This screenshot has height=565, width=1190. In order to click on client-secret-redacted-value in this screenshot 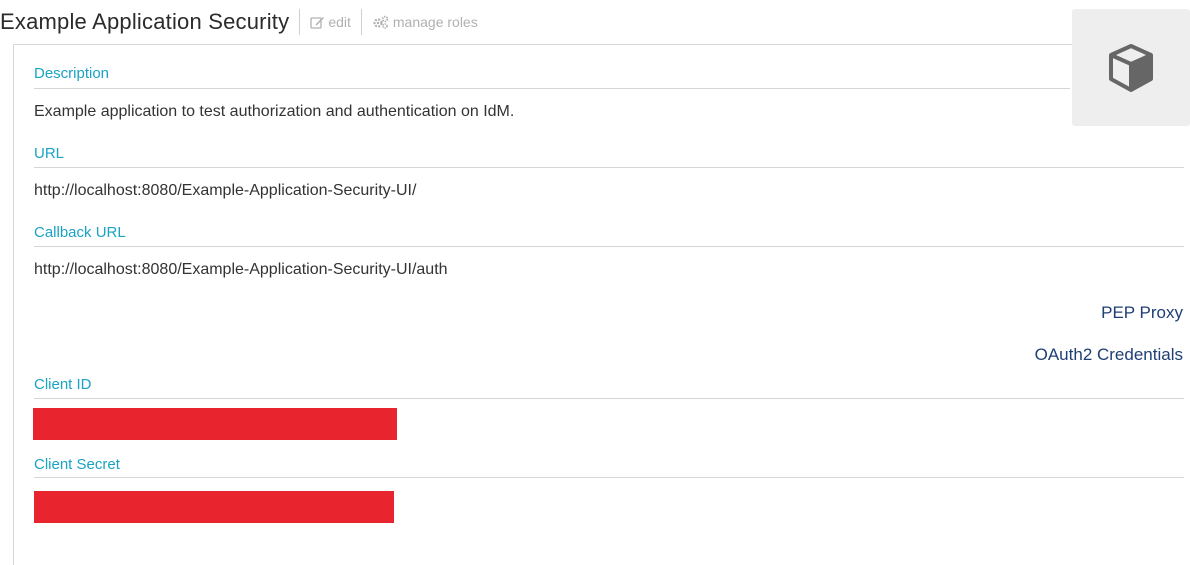, I will do `click(214, 507)`.